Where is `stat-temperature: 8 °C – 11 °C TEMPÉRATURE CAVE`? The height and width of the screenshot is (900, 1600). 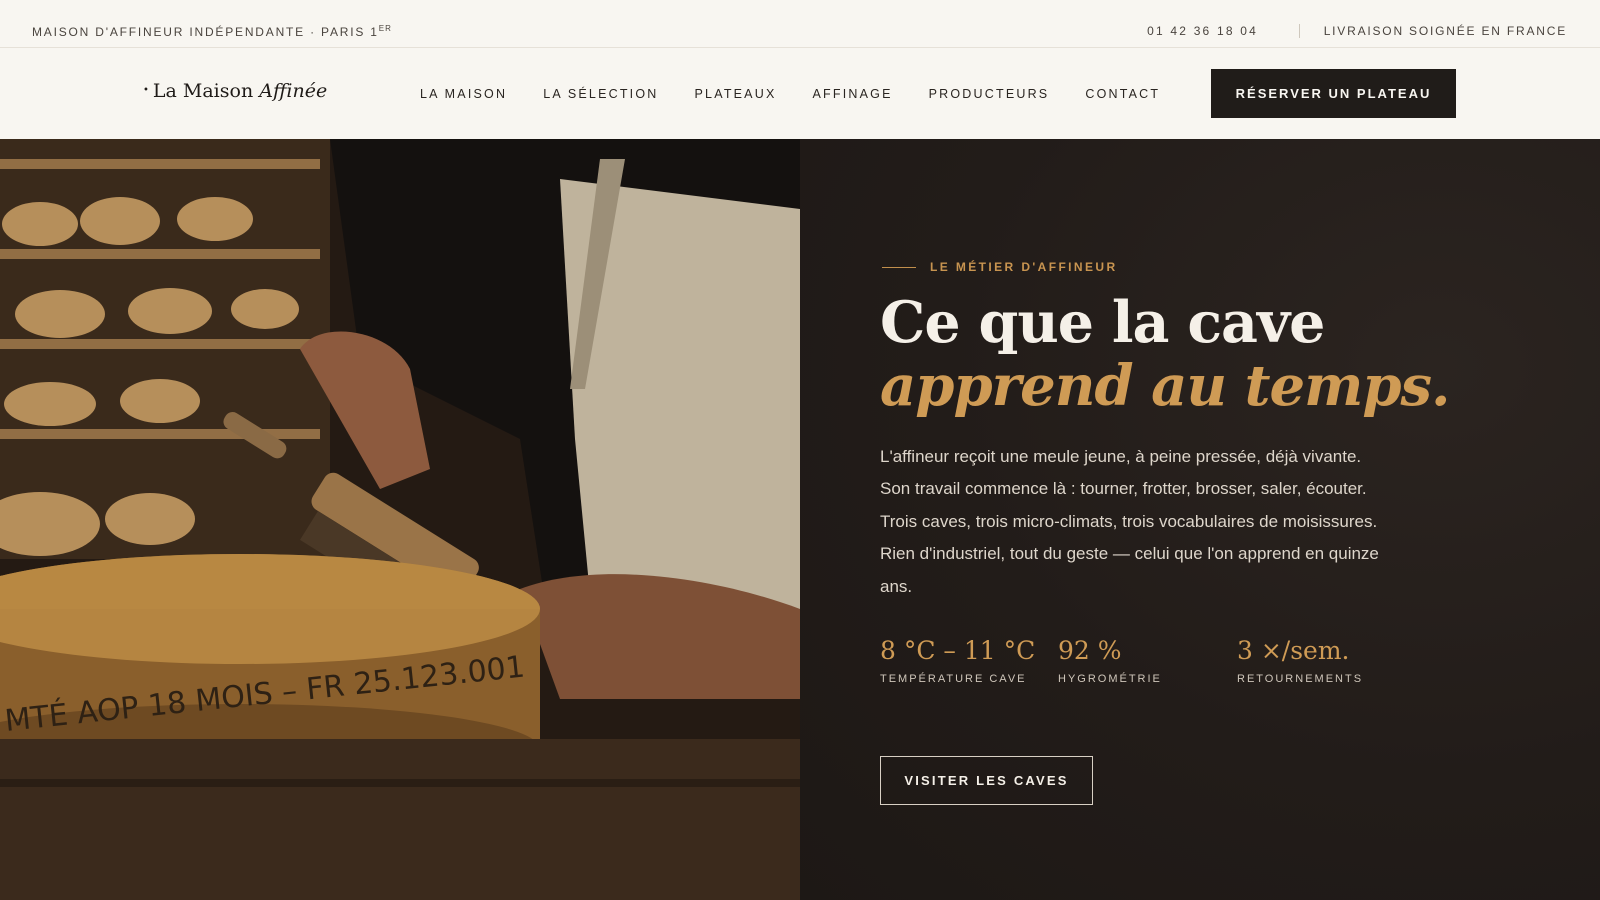 stat-temperature: 8 °C – 11 °C TEMPÉRATURE CAVE is located at coordinates (957, 660).